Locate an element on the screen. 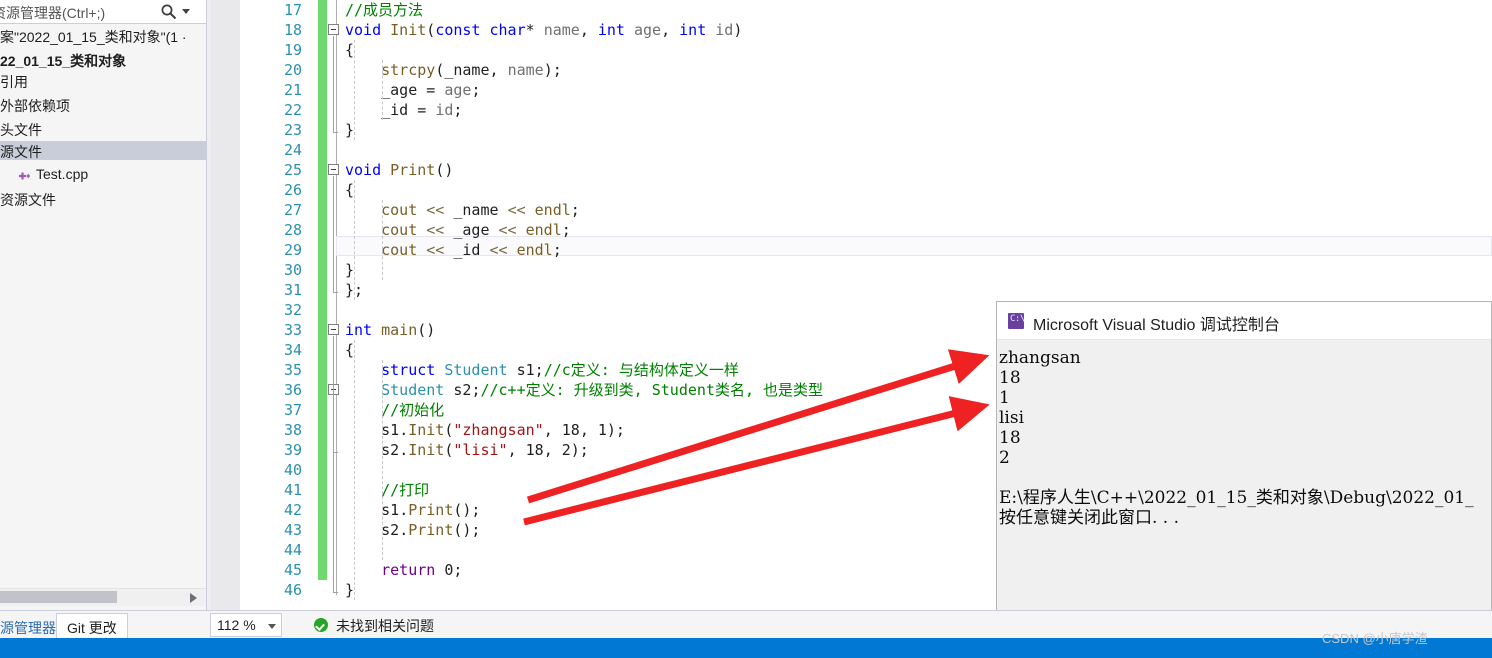  line-number: 24 is located at coordinates (292, 150).